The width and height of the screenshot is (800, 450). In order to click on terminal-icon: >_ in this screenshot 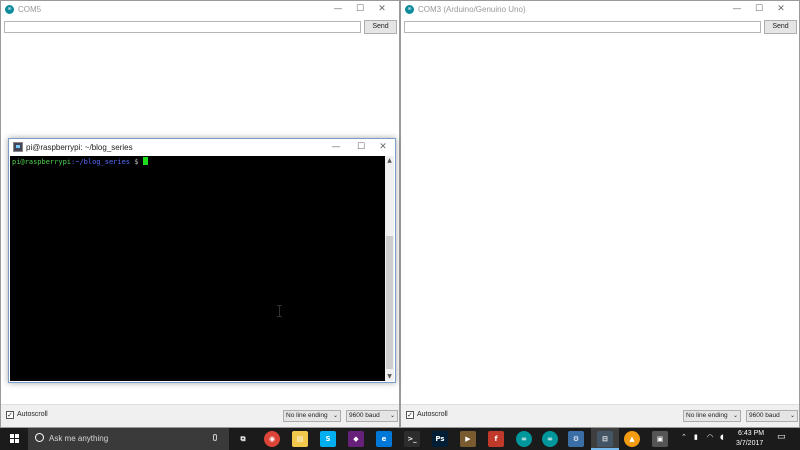, I will do `click(412, 439)`.